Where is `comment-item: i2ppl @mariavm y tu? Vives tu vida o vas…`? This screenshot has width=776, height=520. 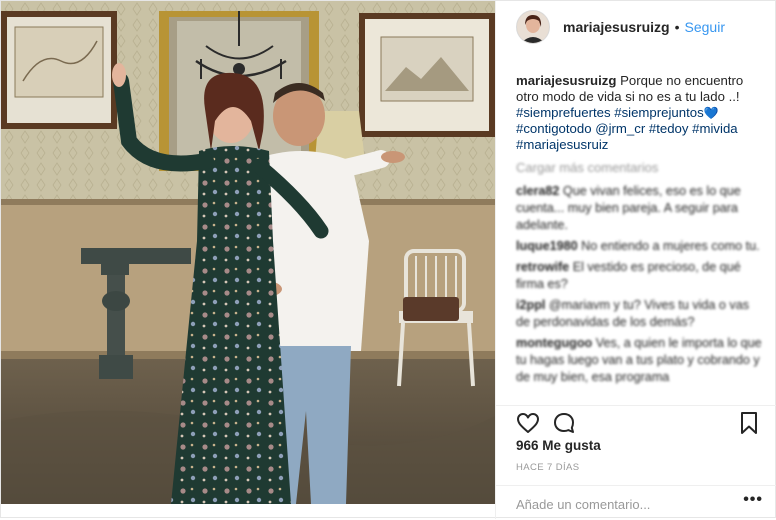 comment-item: i2ppl @mariavm y tu? Vives tu vida o vas… is located at coordinates (640, 314).